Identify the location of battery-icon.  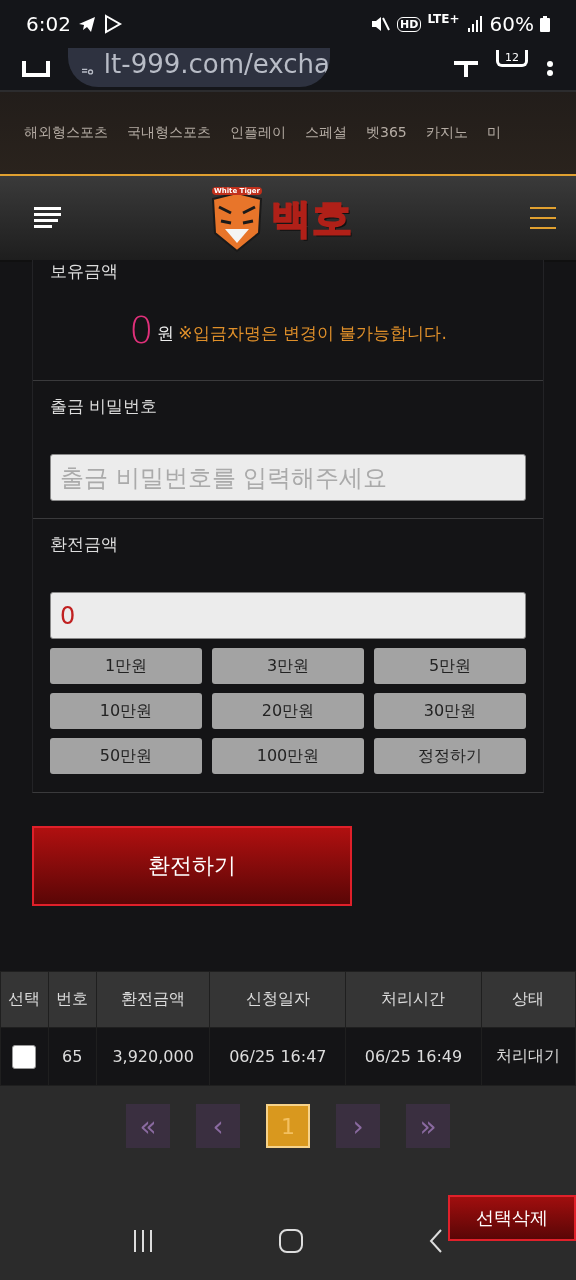
(545, 24).